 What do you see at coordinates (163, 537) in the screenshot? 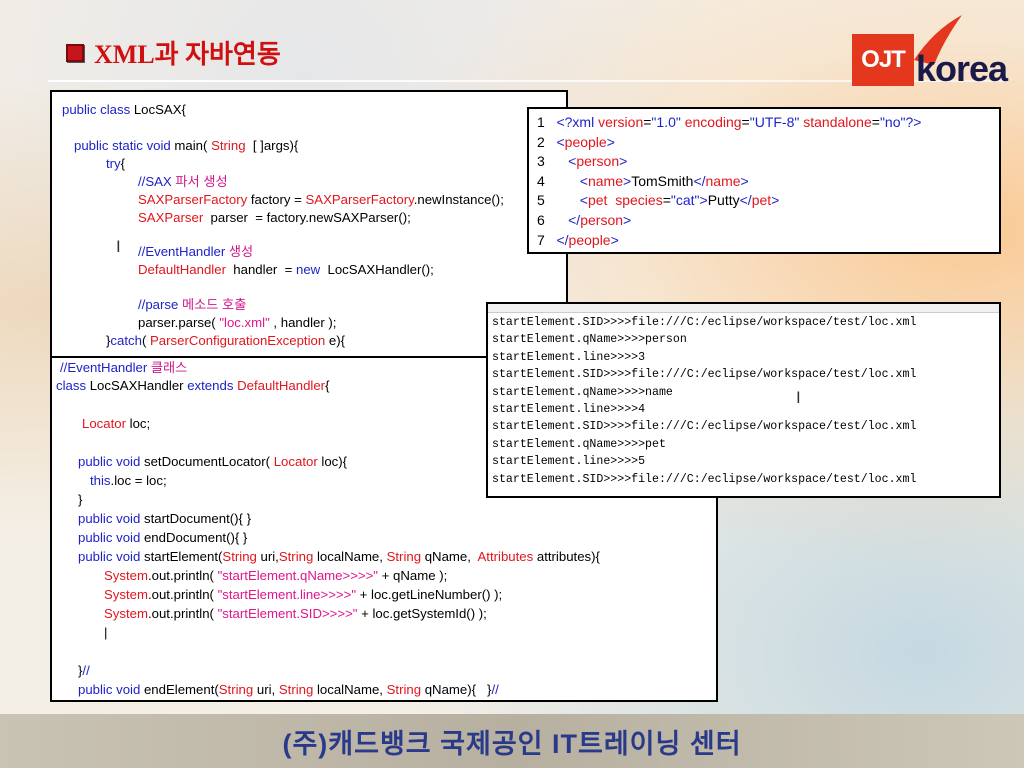
I see `code-line: public void endDocument(){ }` at bounding box center [163, 537].